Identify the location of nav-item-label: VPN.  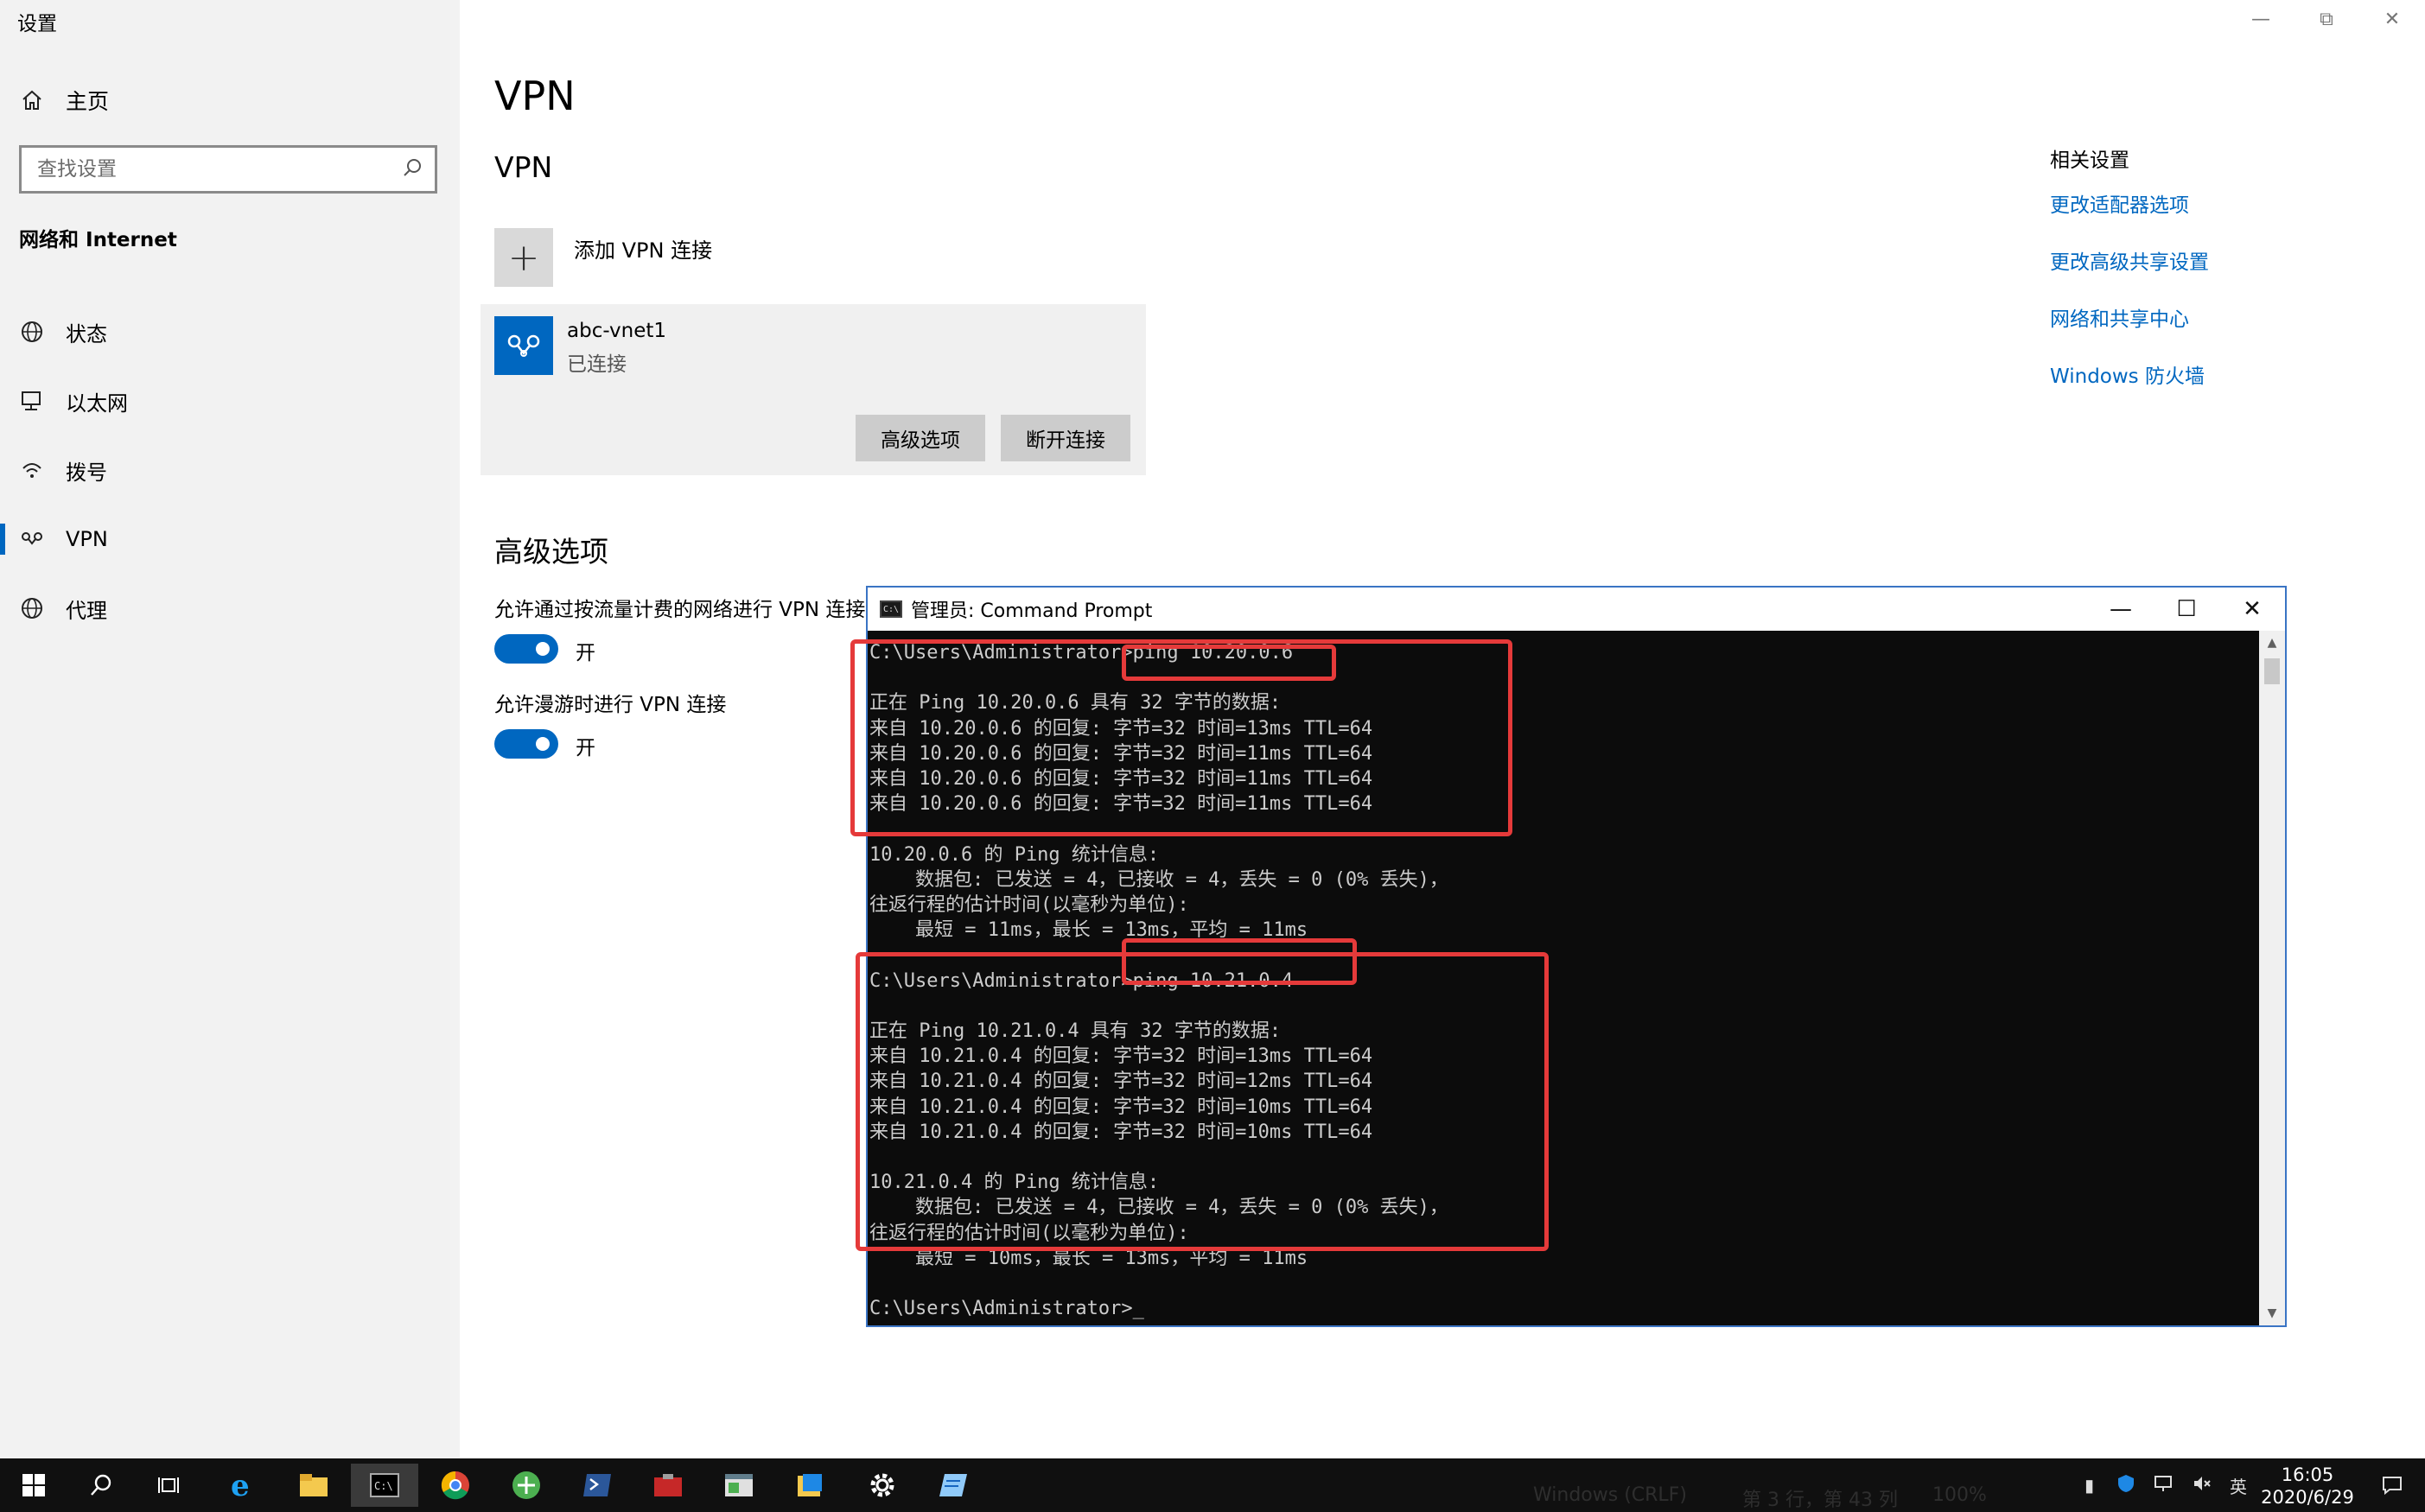
(87, 539).